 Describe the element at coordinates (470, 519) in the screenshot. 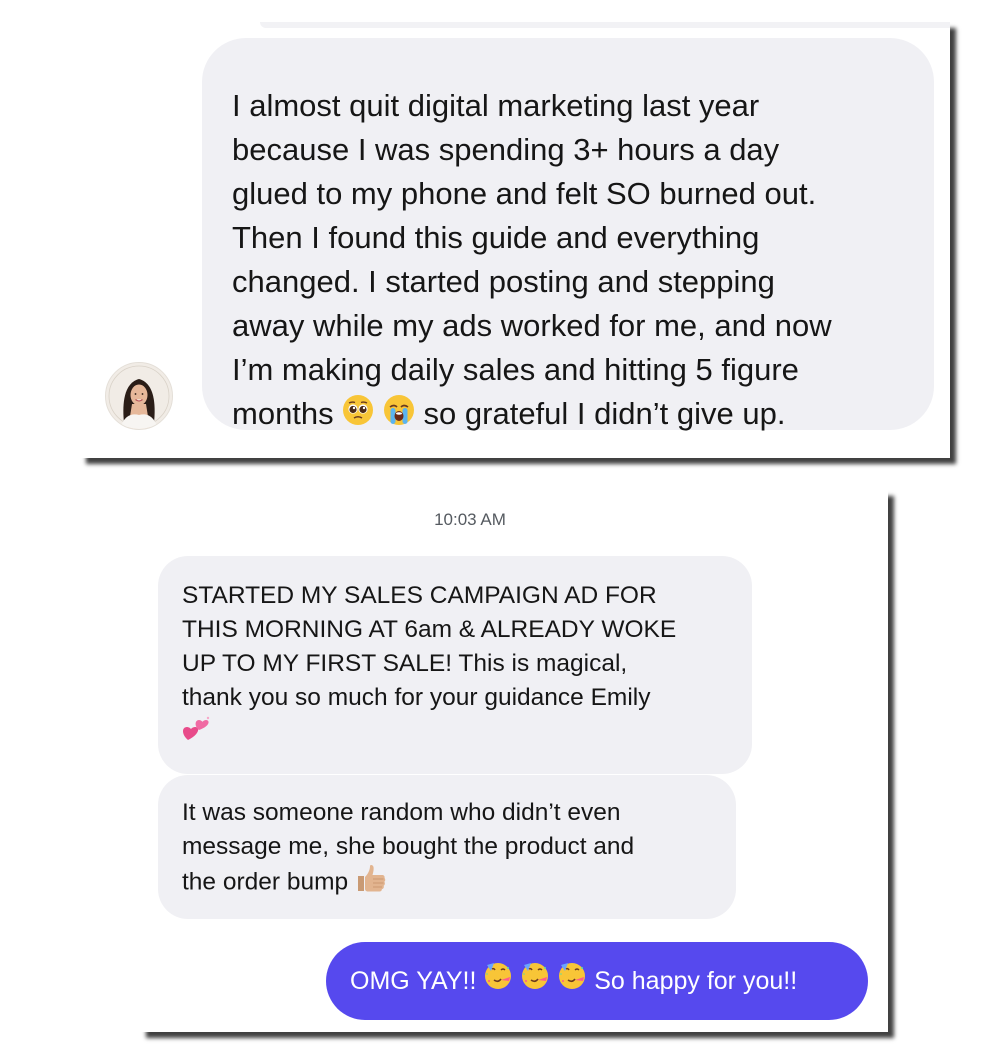

I see `timestamp: 10:03 AM` at that location.